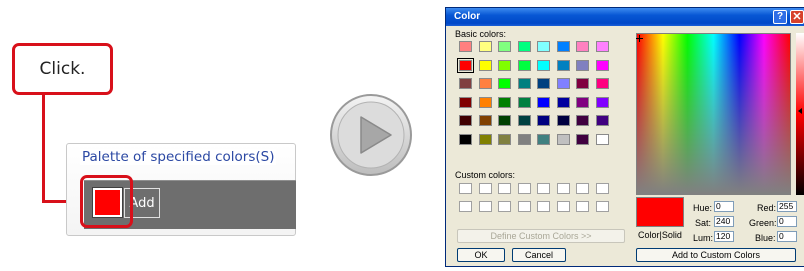 Image resolution: width=804 pixels, height=271 pixels. What do you see at coordinates (765, 238) in the screenshot?
I see `blue-label: Blue:` at bounding box center [765, 238].